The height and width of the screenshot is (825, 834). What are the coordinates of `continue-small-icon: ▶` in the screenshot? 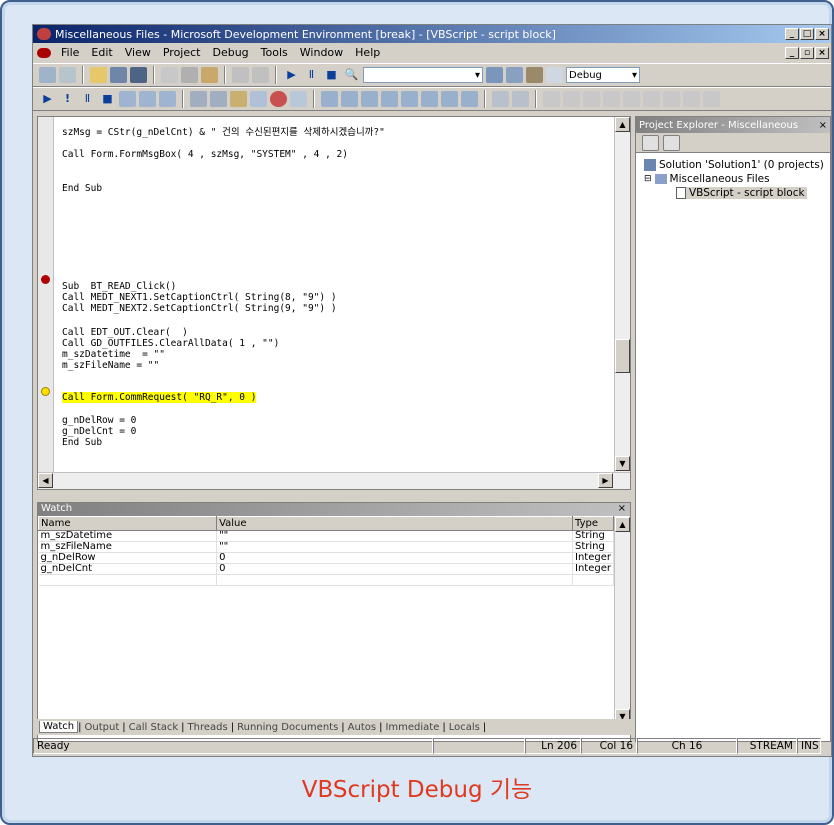 It's located at (47, 99).